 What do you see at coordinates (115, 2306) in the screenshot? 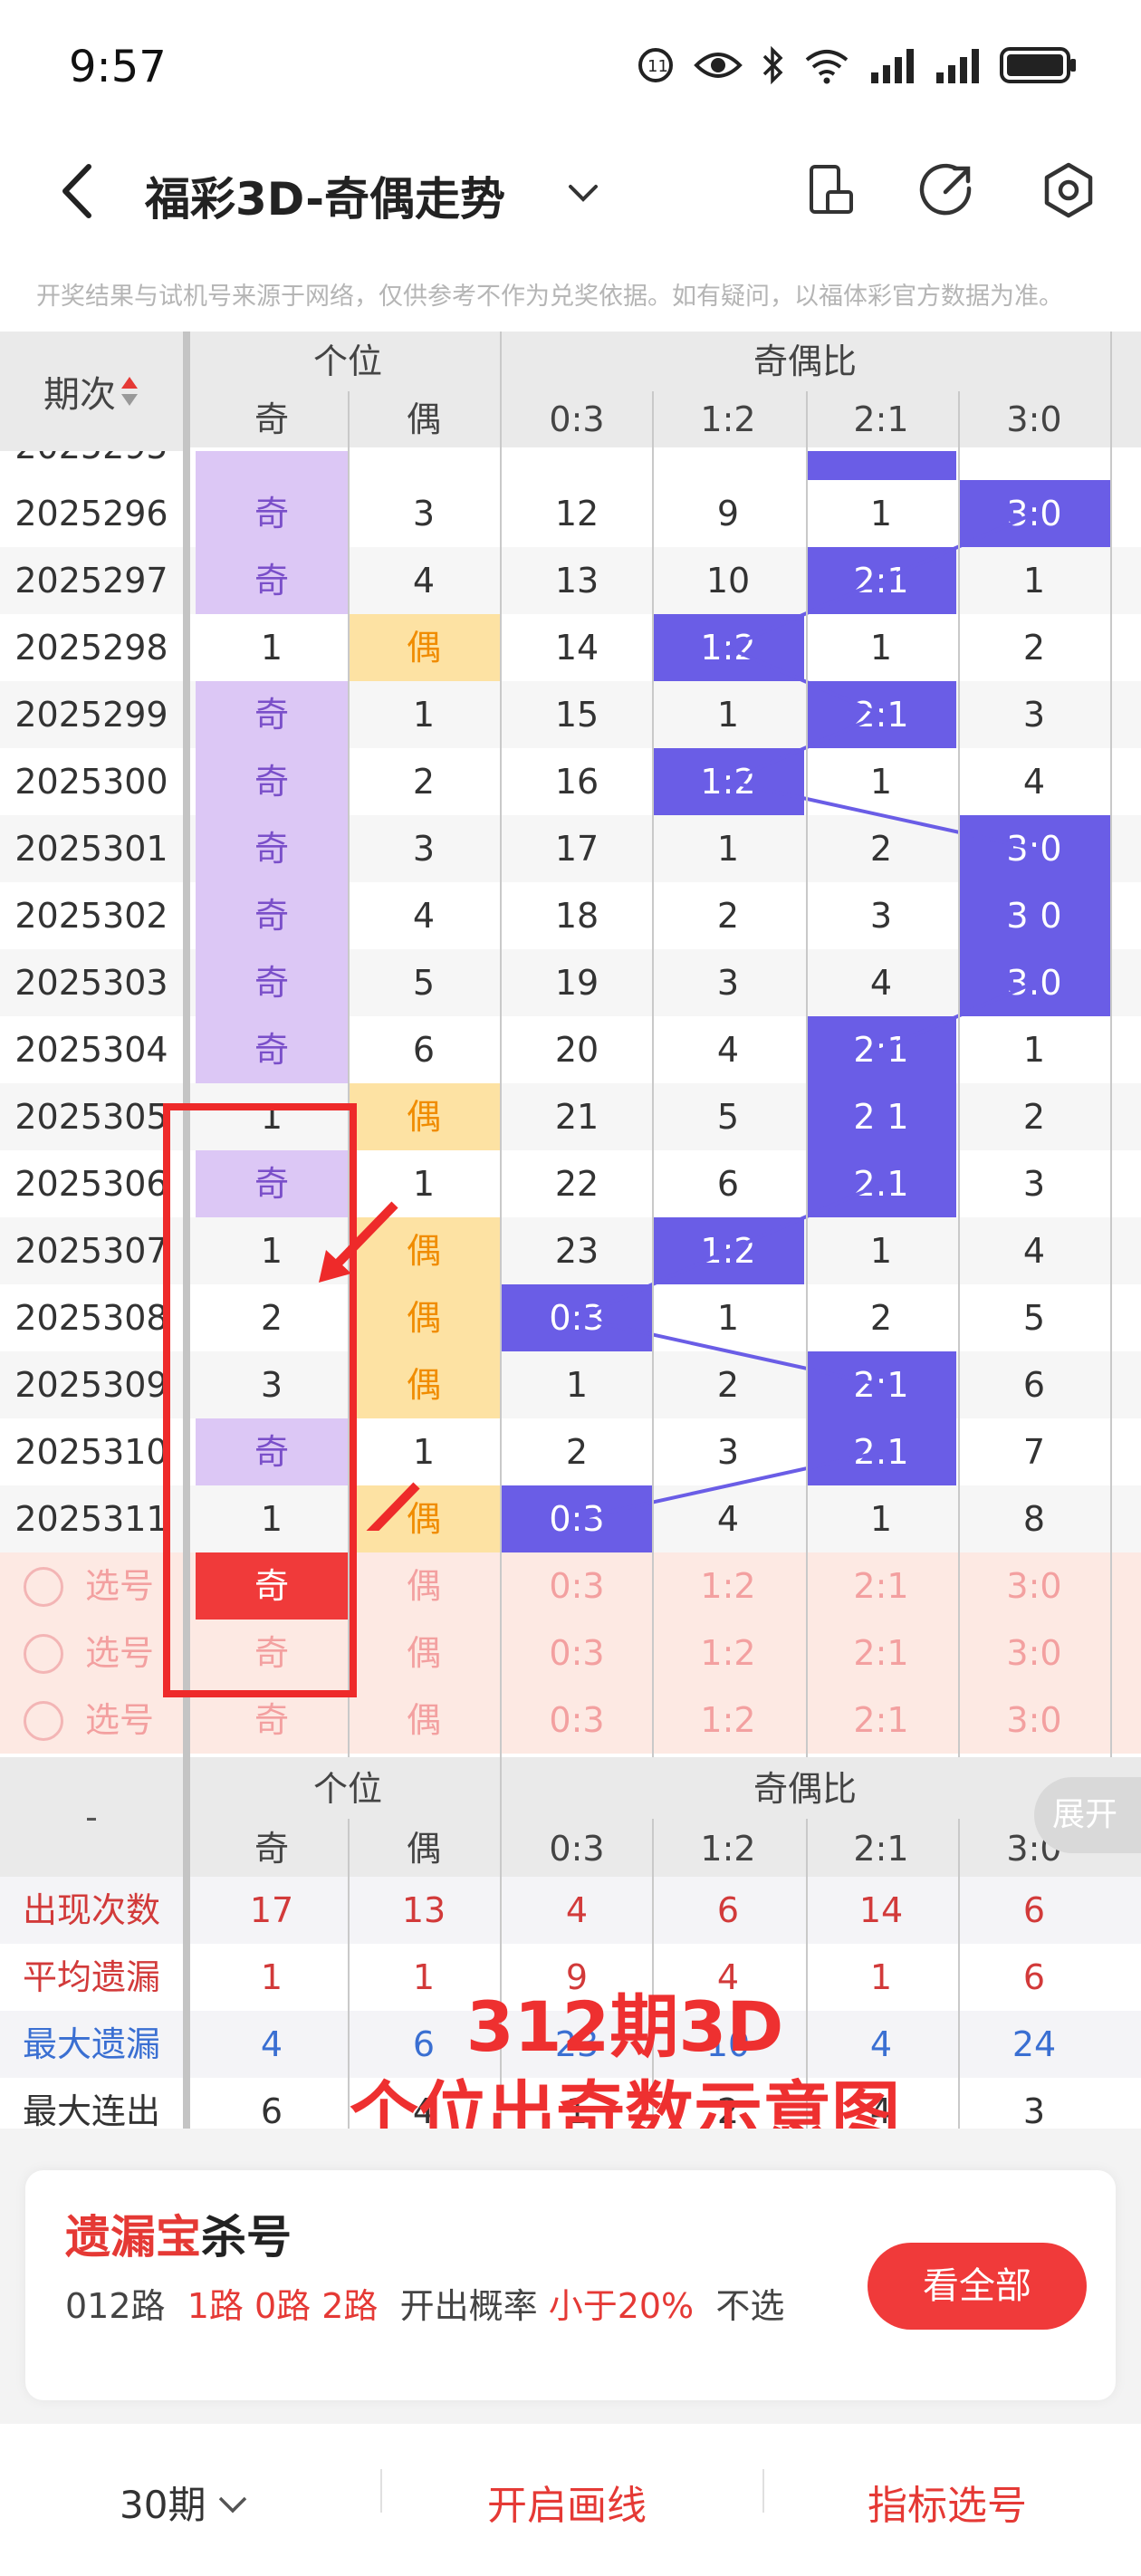
I see `promo-text-prefix: 012路` at bounding box center [115, 2306].